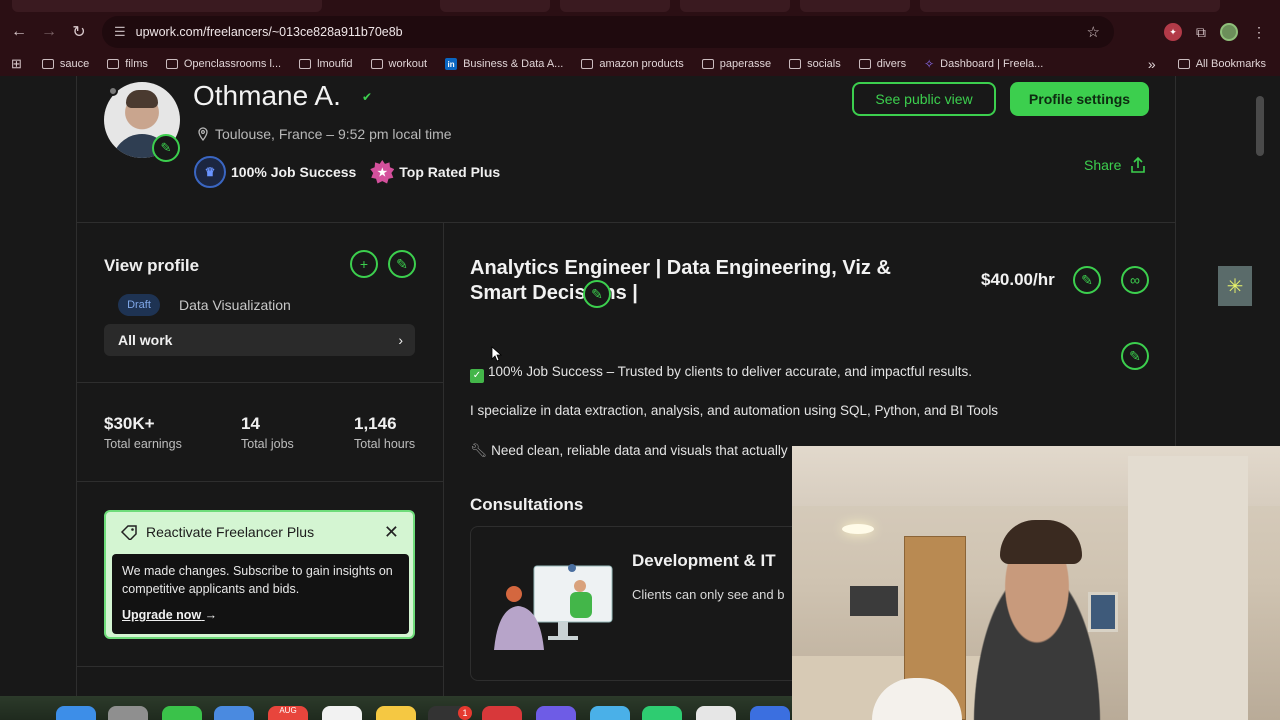 This screenshot has height=720, width=1280. I want to click on slack-icon, so click(716, 713).